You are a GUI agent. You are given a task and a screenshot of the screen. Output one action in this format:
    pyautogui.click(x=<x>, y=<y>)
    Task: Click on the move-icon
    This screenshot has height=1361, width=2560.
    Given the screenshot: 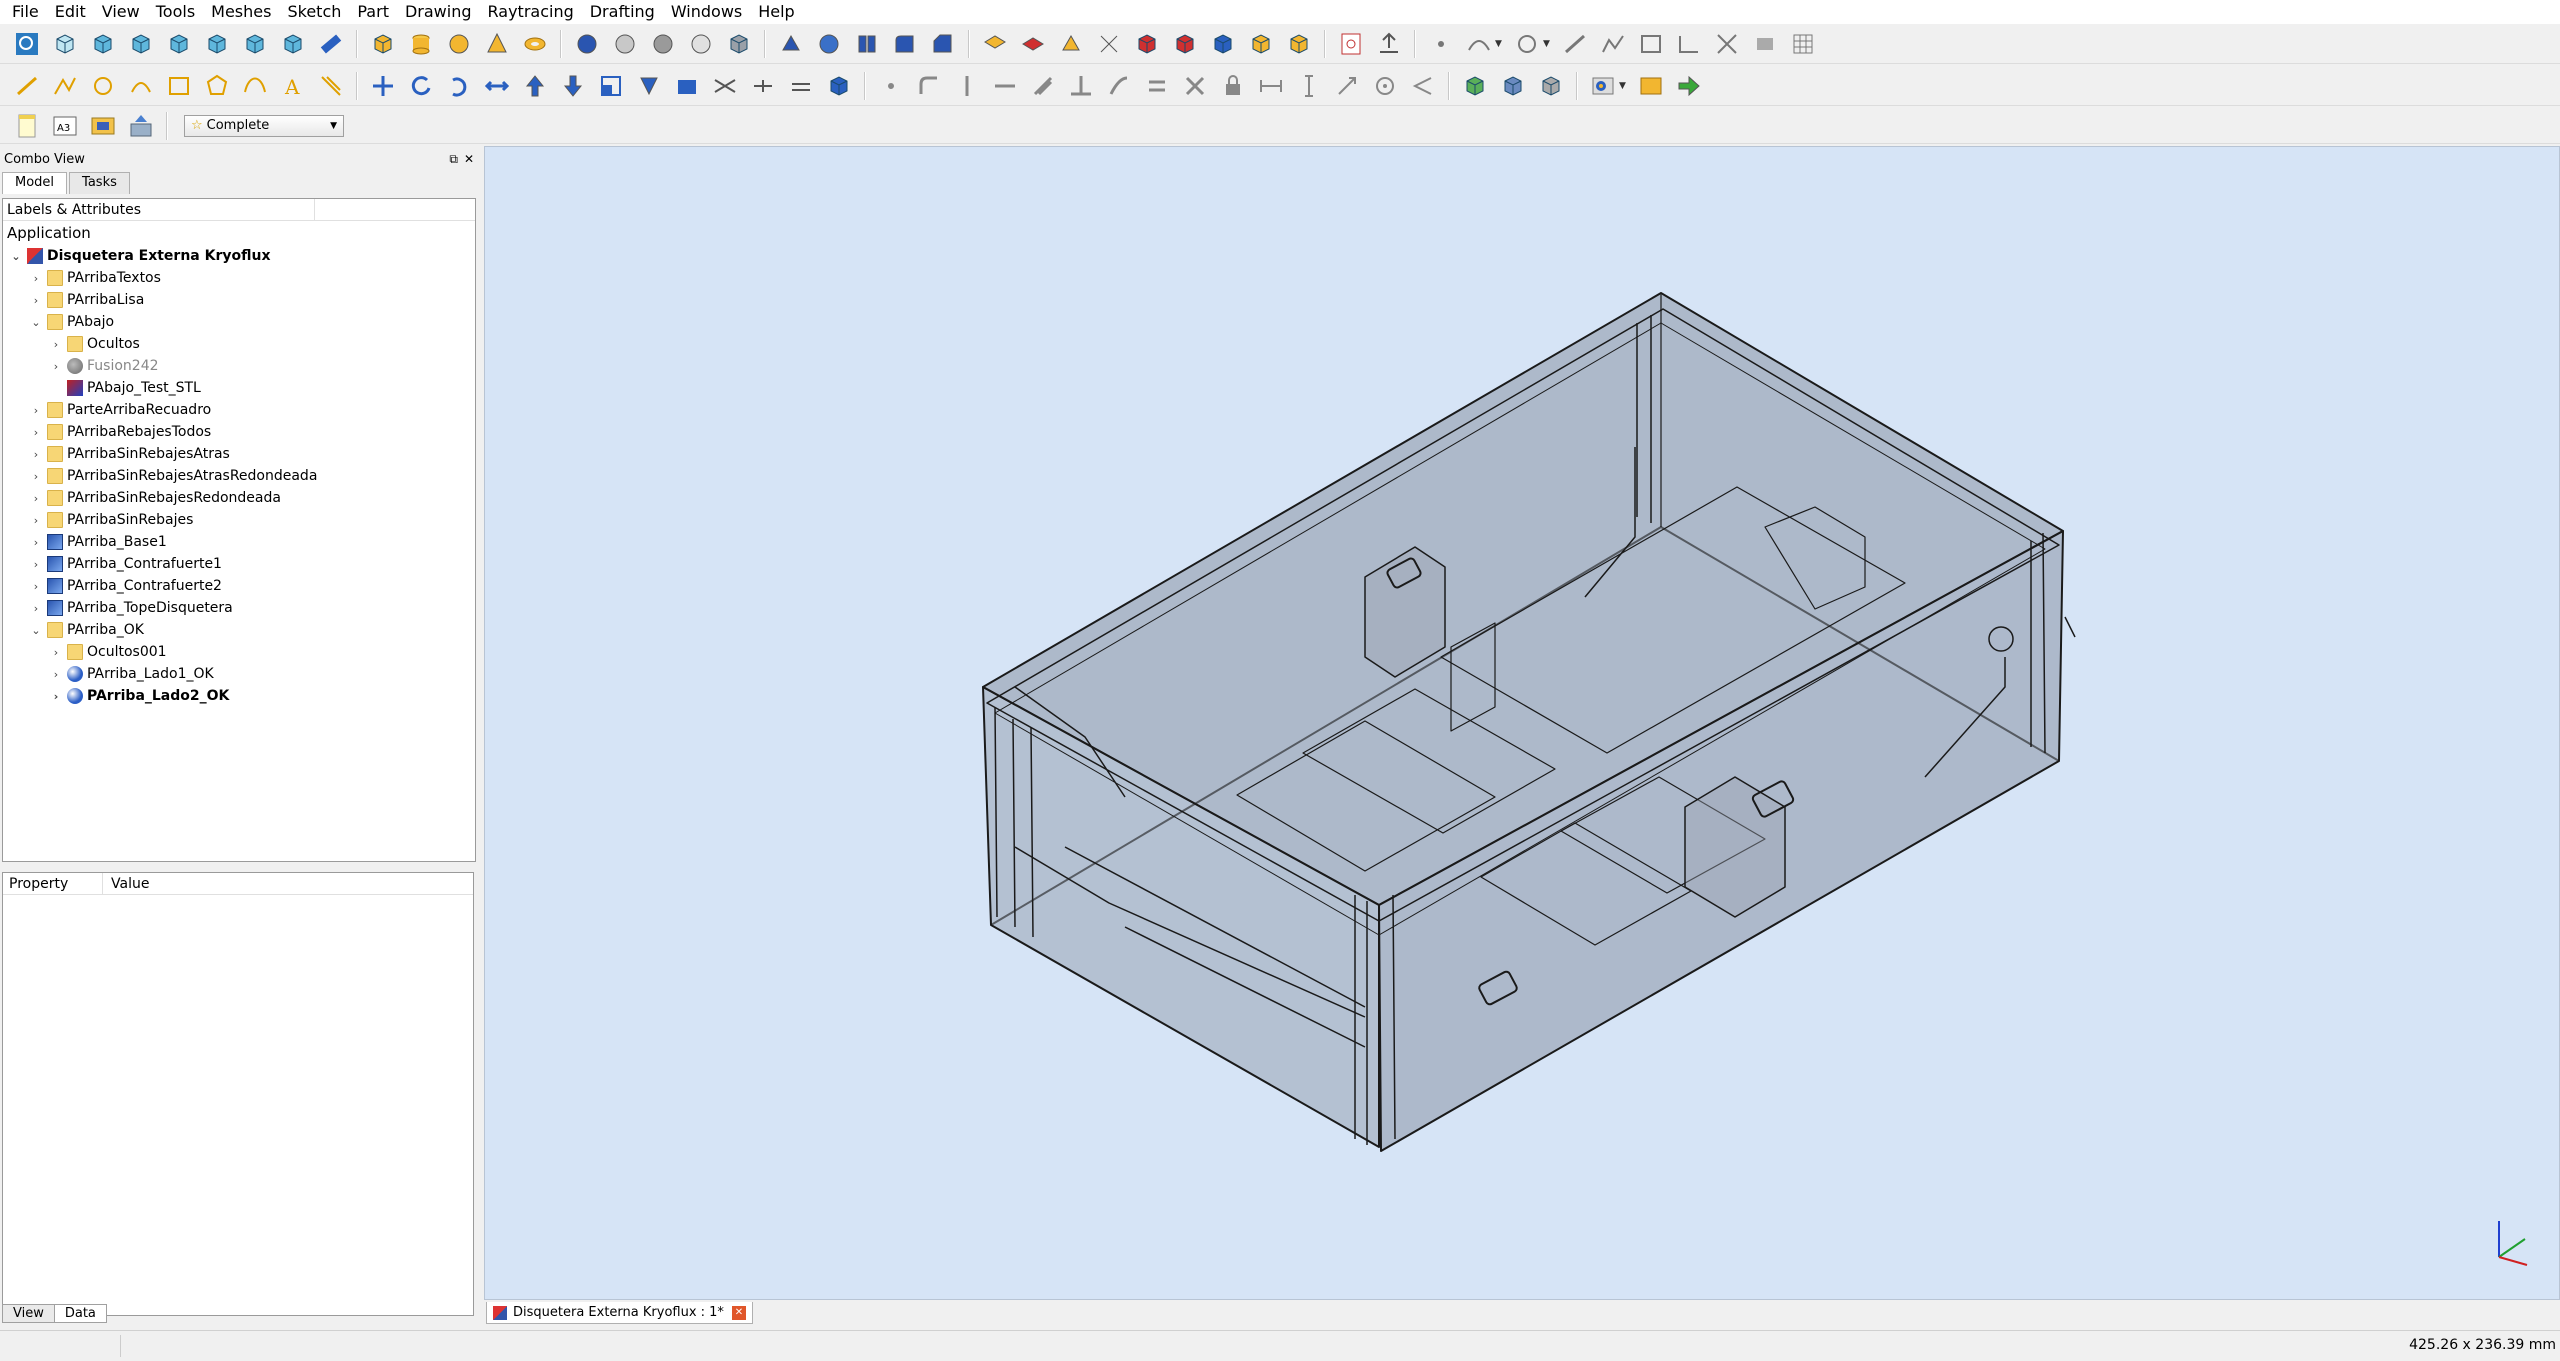 What is the action you would take?
    pyautogui.click(x=383, y=86)
    